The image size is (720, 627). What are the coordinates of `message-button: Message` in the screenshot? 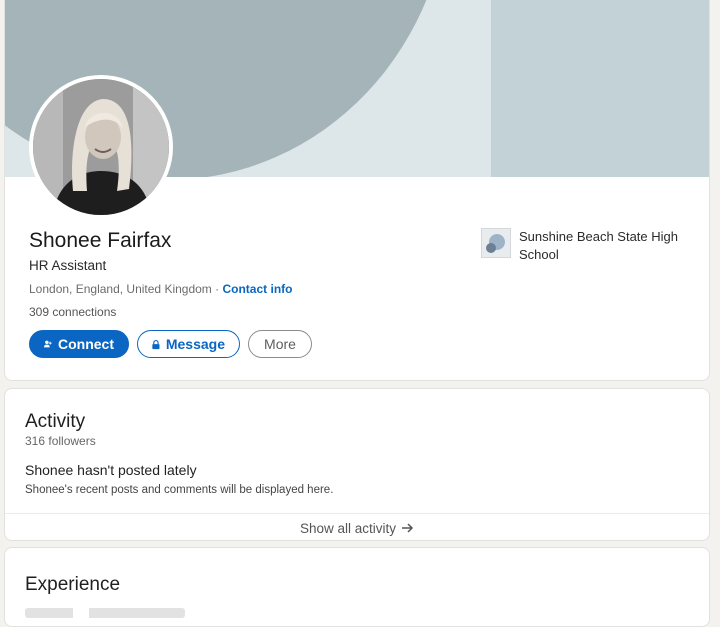 It's located at (188, 344).